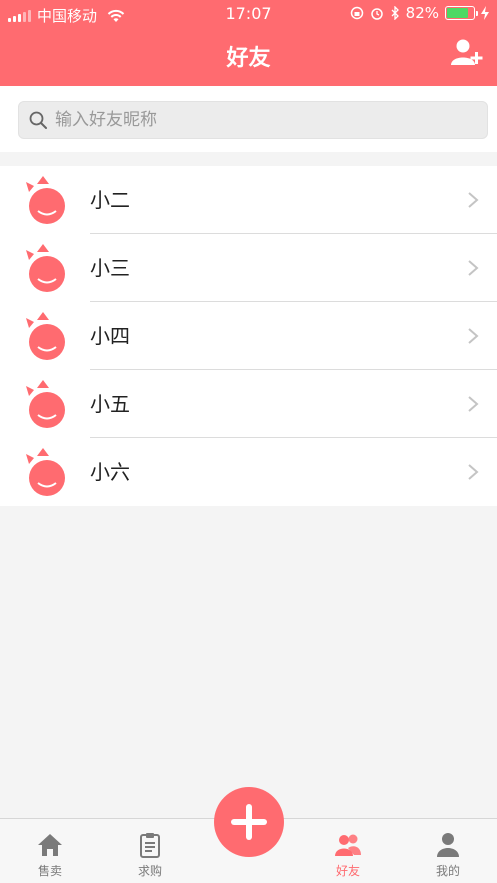  Describe the element at coordinates (356, 13) in the screenshot. I see `rotation-lock-icon` at that location.